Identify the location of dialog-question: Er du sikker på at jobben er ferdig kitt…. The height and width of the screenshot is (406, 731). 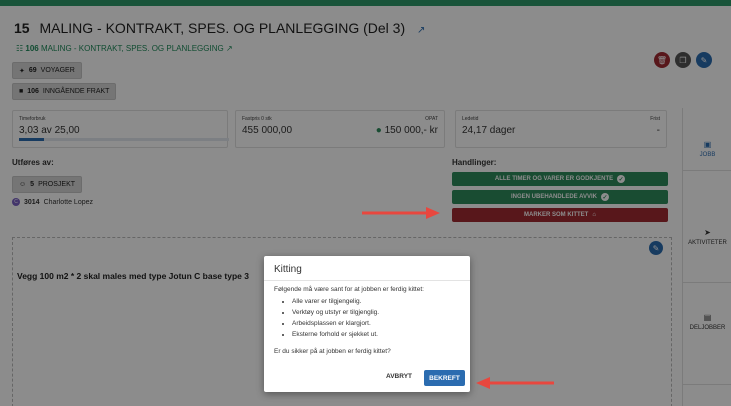
(332, 351).